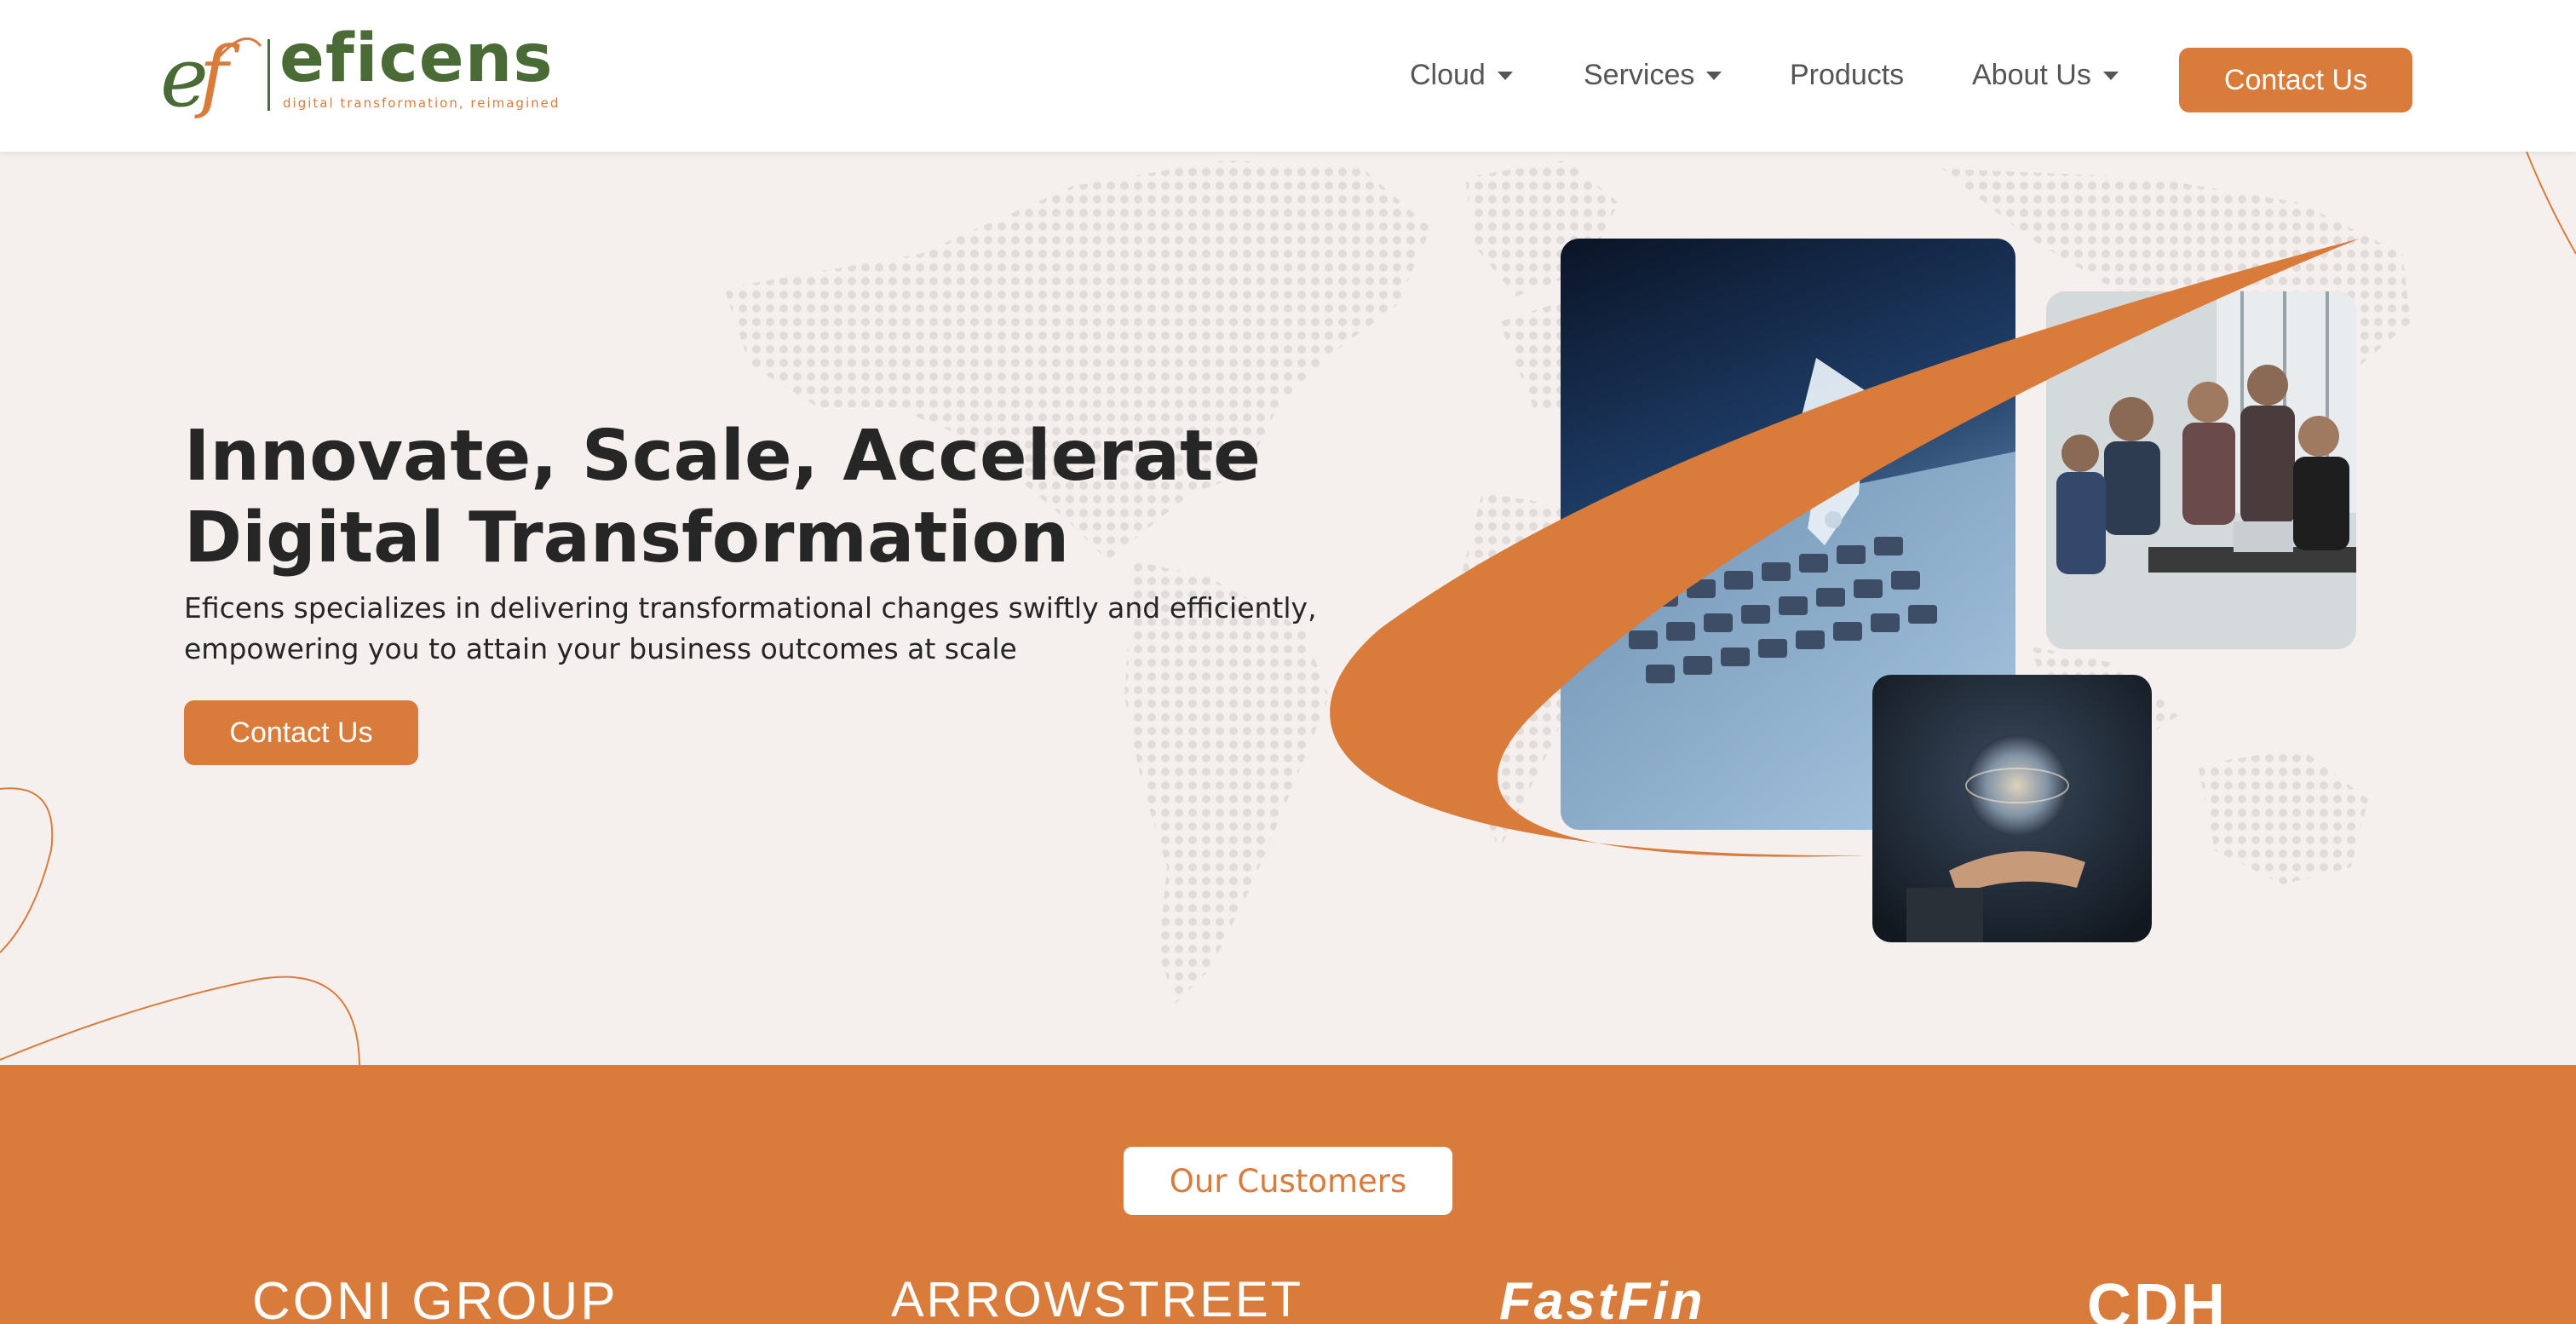 The image size is (2576, 1324). What do you see at coordinates (1602, 1298) in the screenshot?
I see `customer-logo-fastfin: FastFin` at bounding box center [1602, 1298].